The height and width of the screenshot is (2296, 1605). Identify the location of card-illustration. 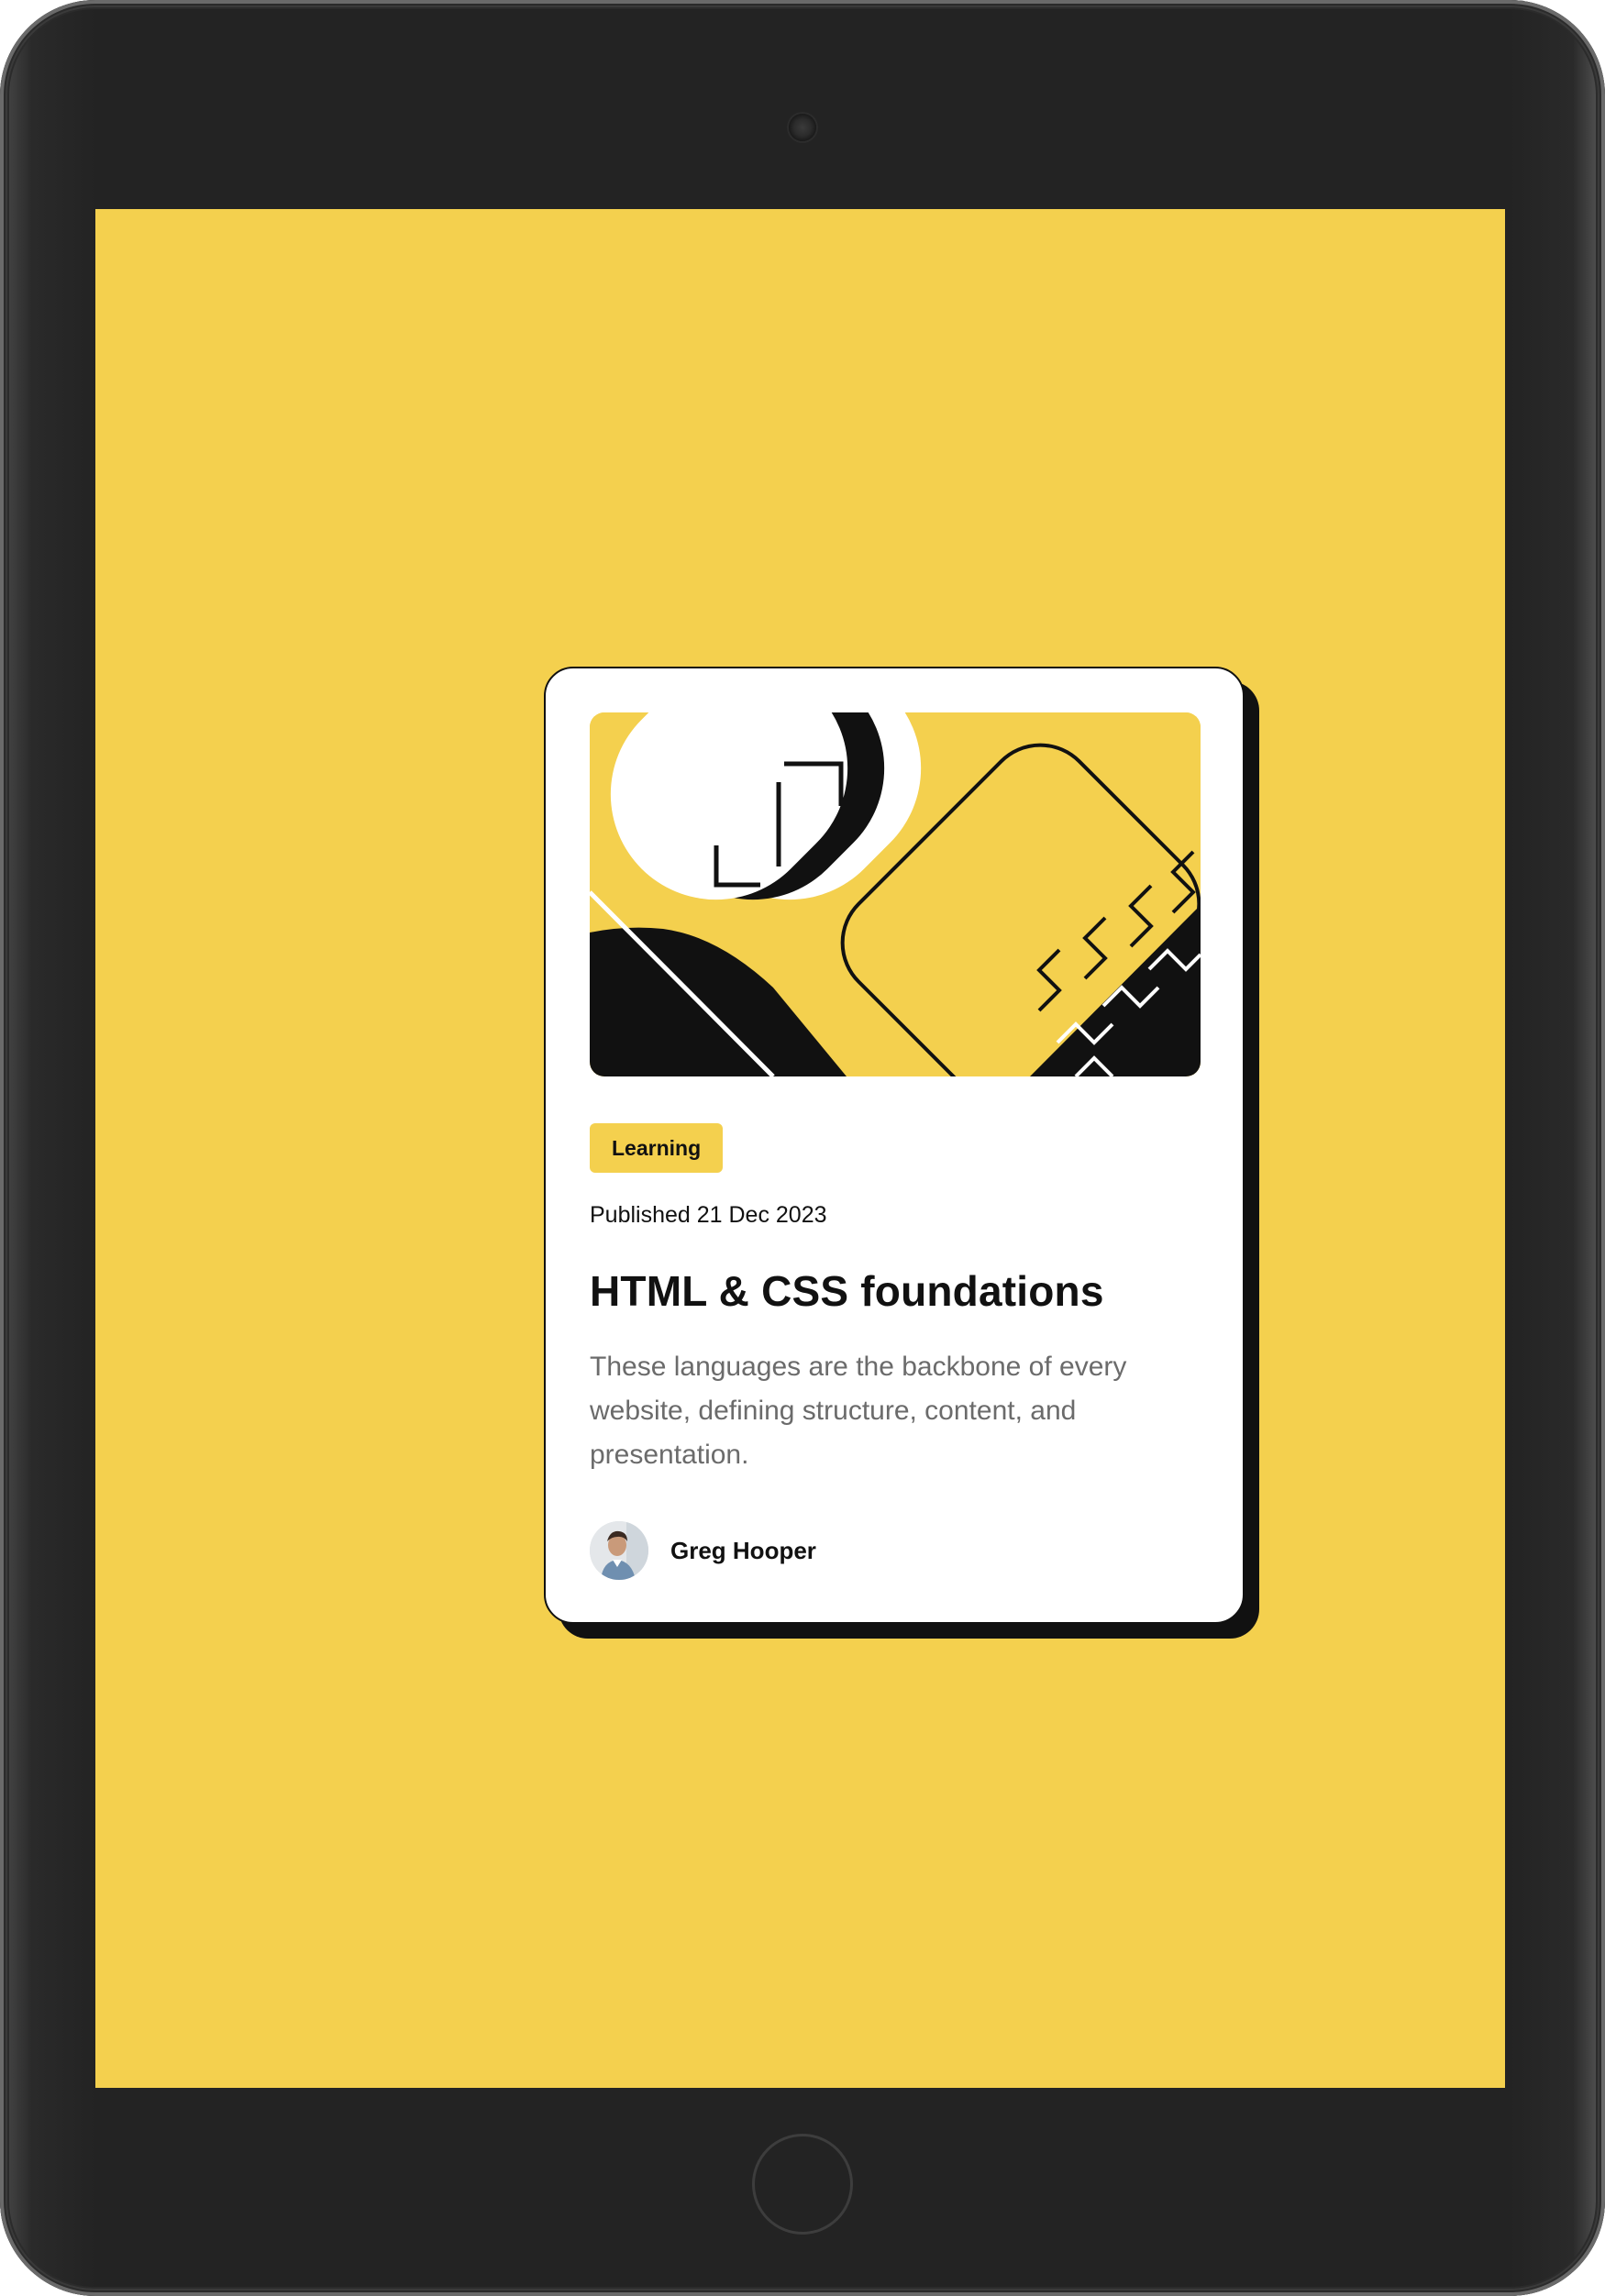
(895, 894).